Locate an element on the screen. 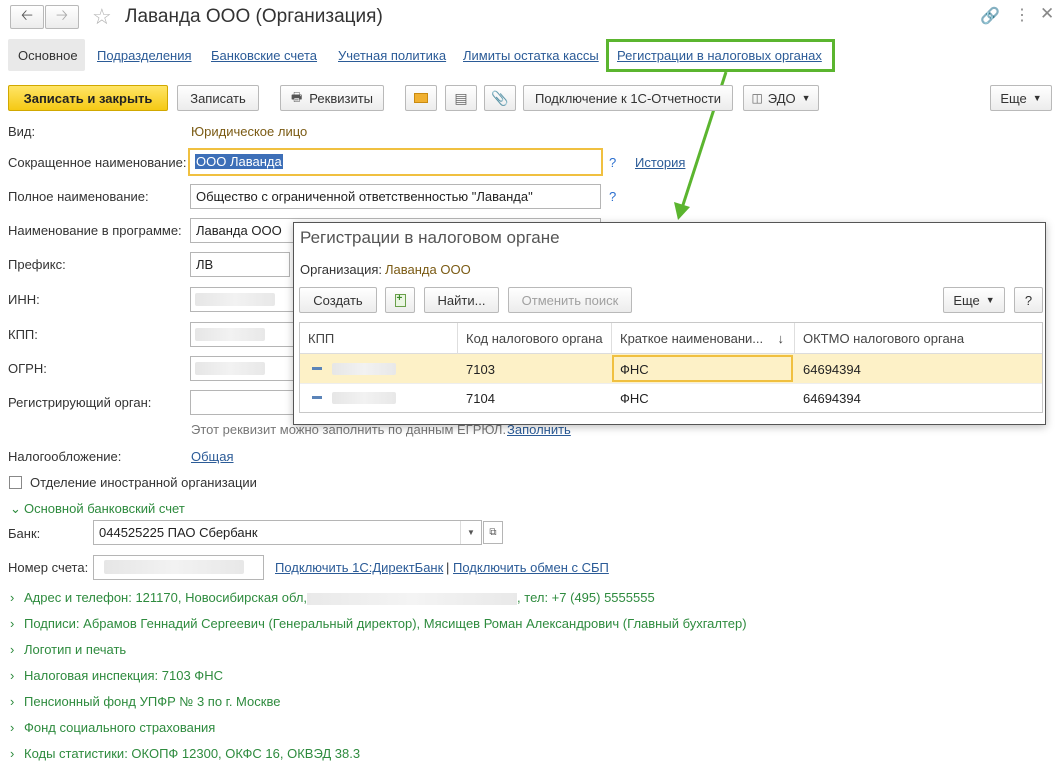 The height and width of the screenshot is (767, 1061). redacted-account is located at coordinates (174, 567).